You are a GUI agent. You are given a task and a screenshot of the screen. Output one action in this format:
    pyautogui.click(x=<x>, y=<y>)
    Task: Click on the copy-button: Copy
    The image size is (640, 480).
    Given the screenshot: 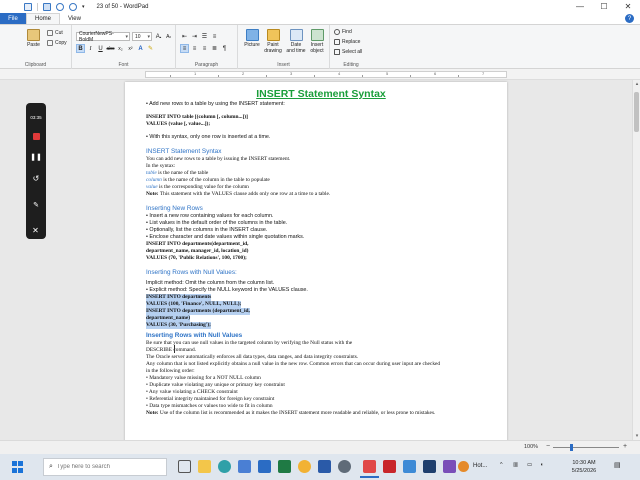 What is the action you would take?
    pyautogui.click(x=57, y=43)
    